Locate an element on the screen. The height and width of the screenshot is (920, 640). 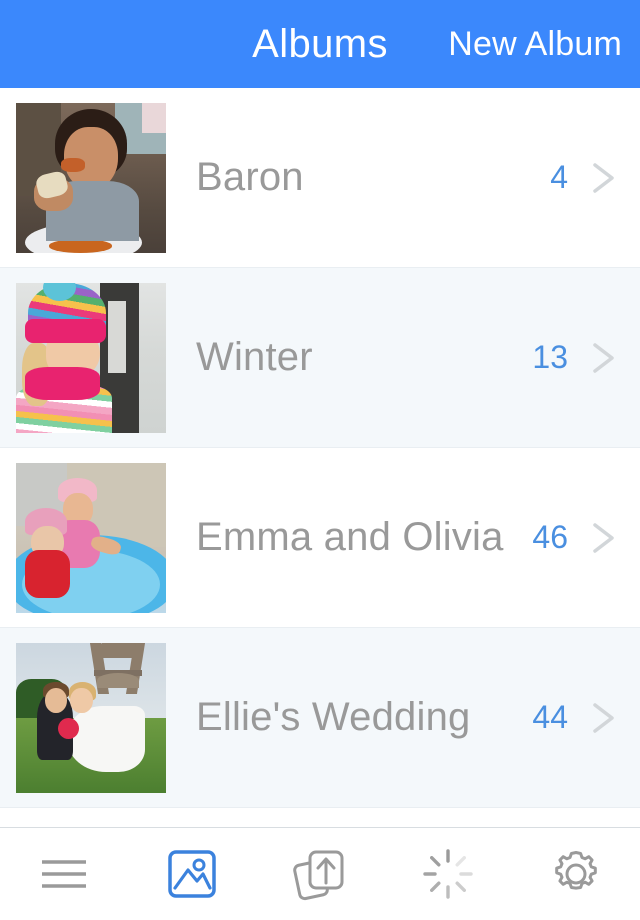
album-title: Baron is located at coordinates (250, 177).